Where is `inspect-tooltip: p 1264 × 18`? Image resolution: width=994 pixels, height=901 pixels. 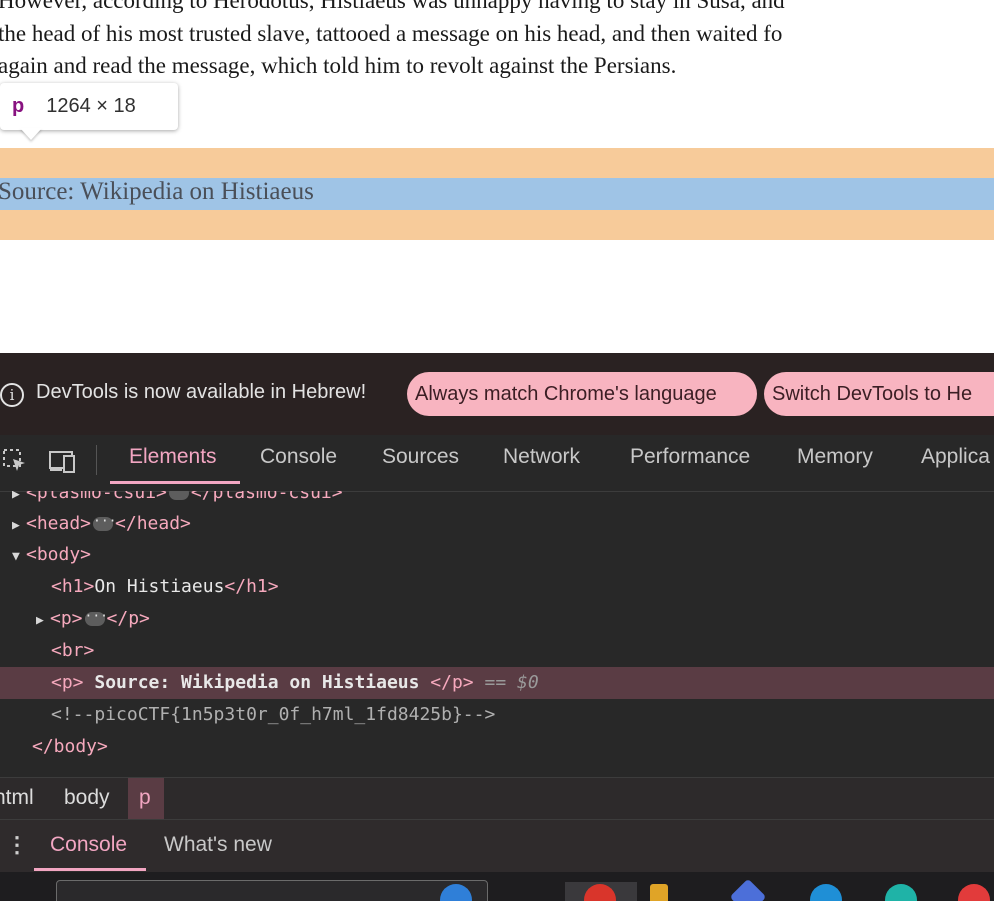
inspect-tooltip: p 1264 × 18 is located at coordinates (89, 106).